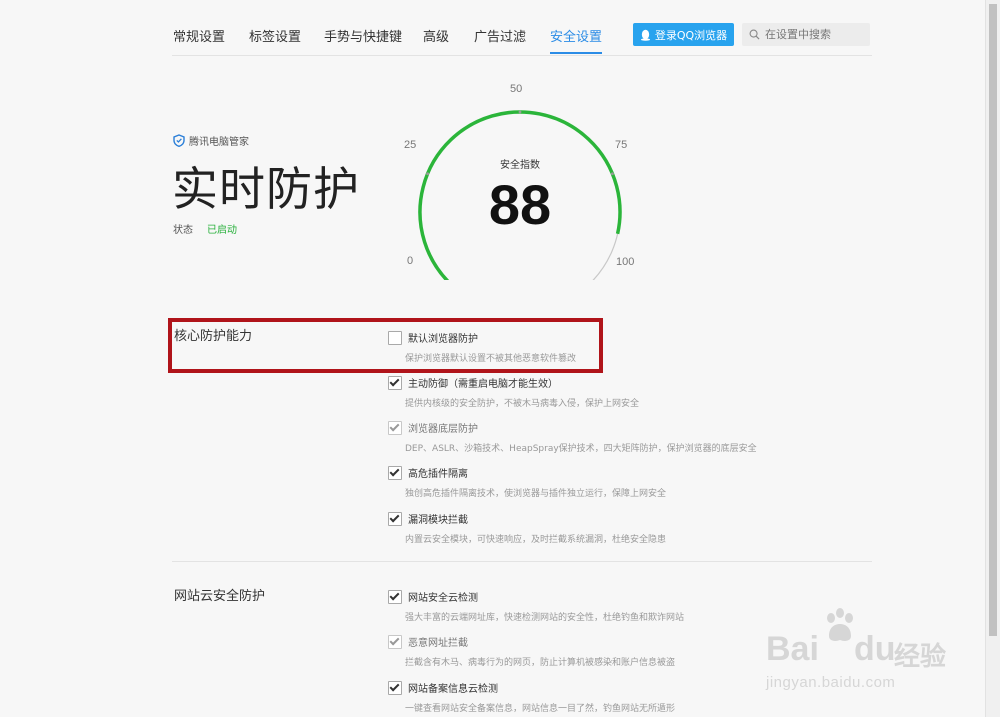 The width and height of the screenshot is (1000, 717). I want to click on vertical-scrollbar, so click(992, 358).